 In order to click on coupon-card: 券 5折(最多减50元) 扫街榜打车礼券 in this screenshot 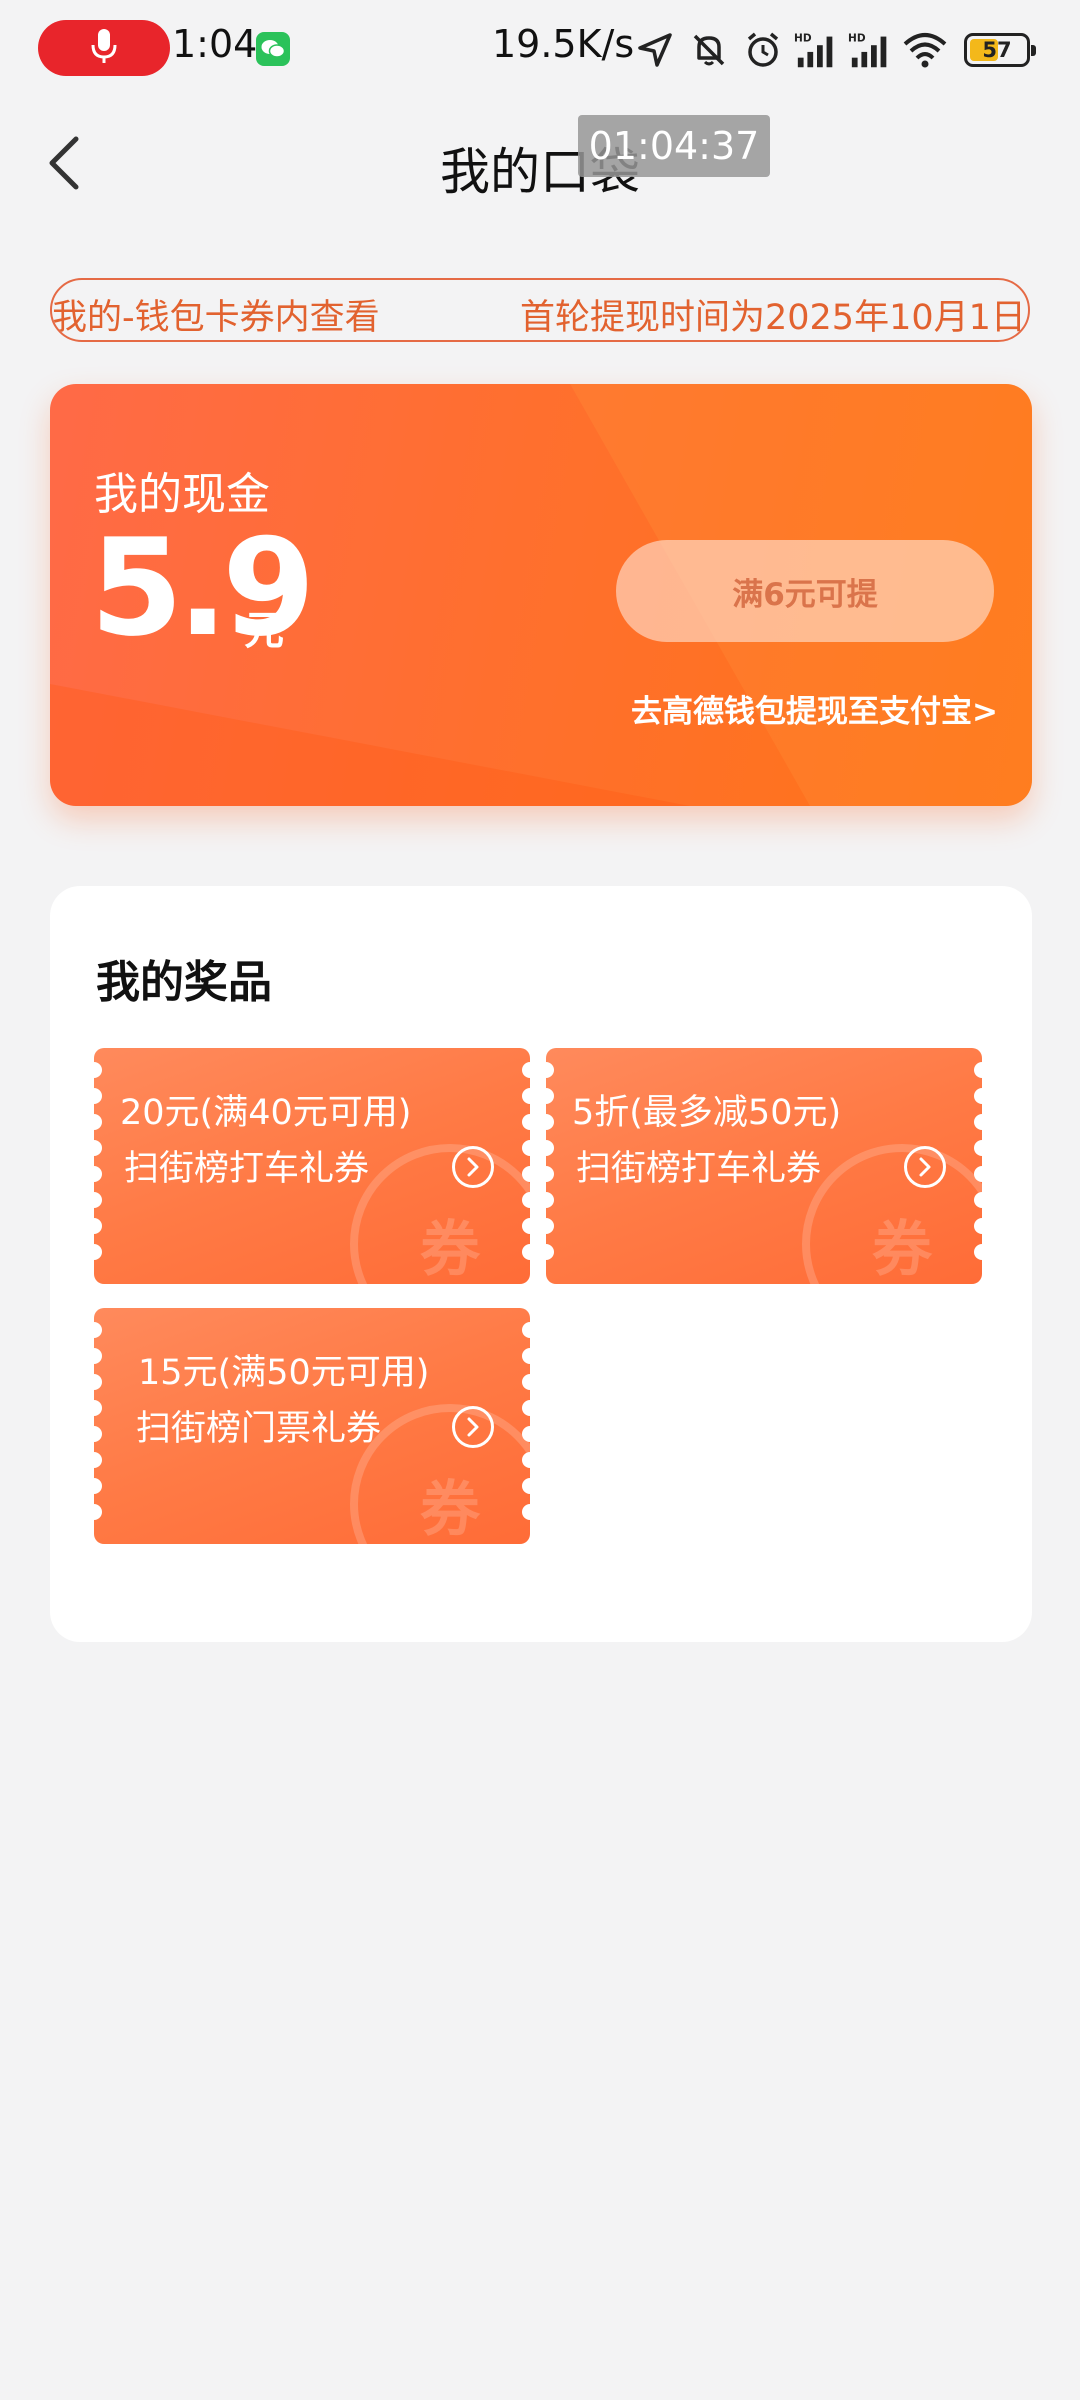, I will do `click(764, 1166)`.